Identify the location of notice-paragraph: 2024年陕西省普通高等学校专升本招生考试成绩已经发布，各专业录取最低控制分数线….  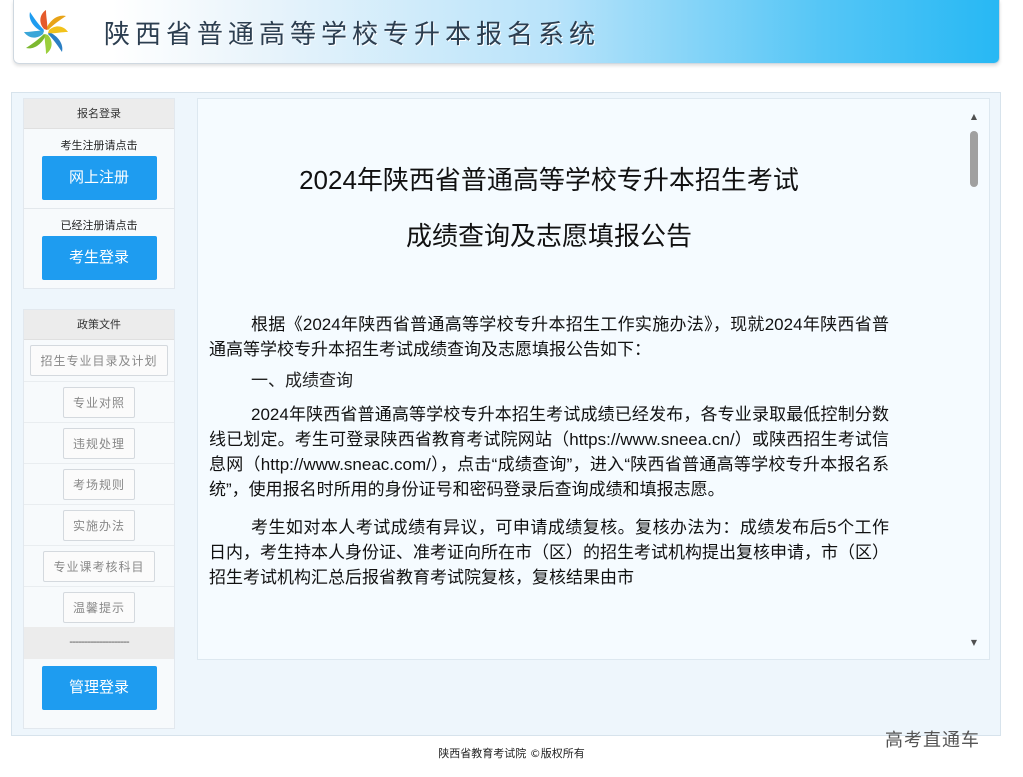
(549, 452).